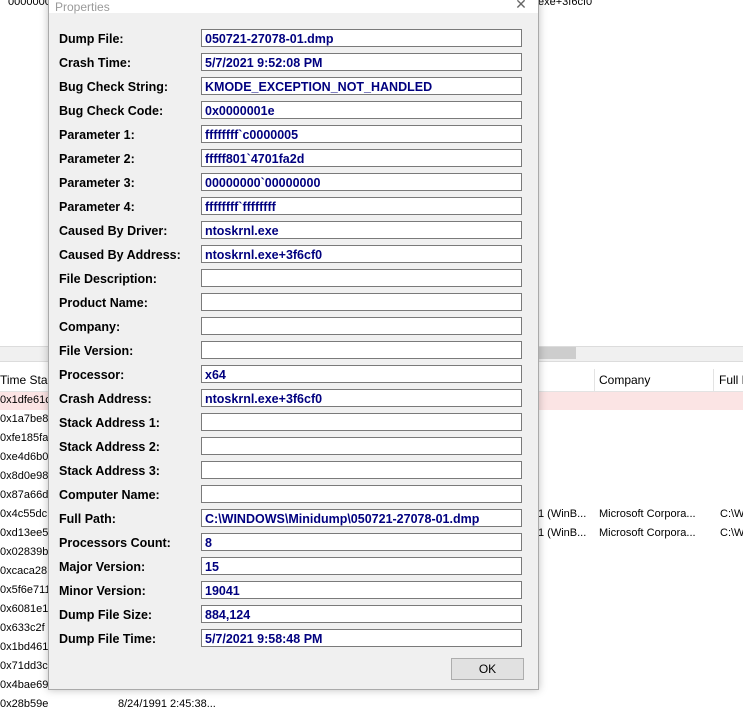 Image resolution: width=743 pixels, height=714 pixels. What do you see at coordinates (361, 614) in the screenshot?
I see `field-value: 884,124` at bounding box center [361, 614].